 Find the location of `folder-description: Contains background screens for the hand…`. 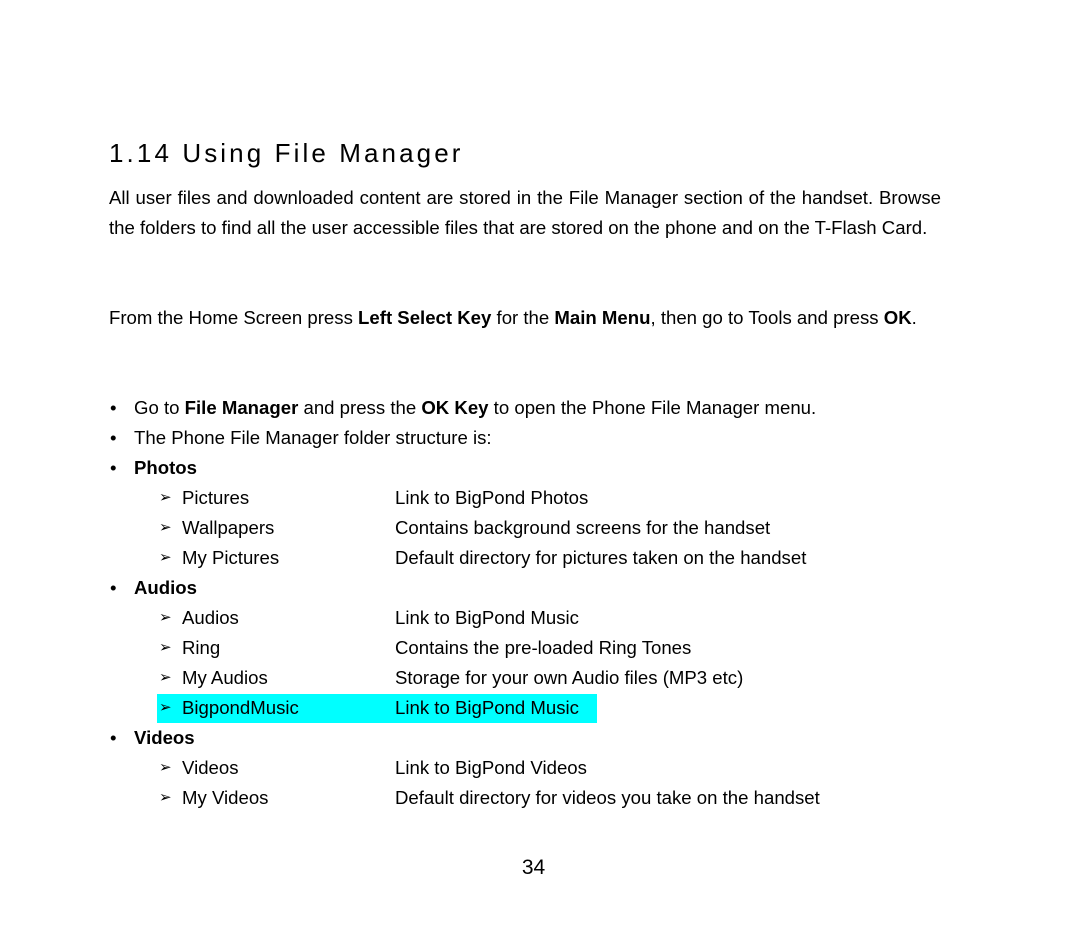

folder-description: Contains background screens for the hand… is located at coordinates (583, 527).